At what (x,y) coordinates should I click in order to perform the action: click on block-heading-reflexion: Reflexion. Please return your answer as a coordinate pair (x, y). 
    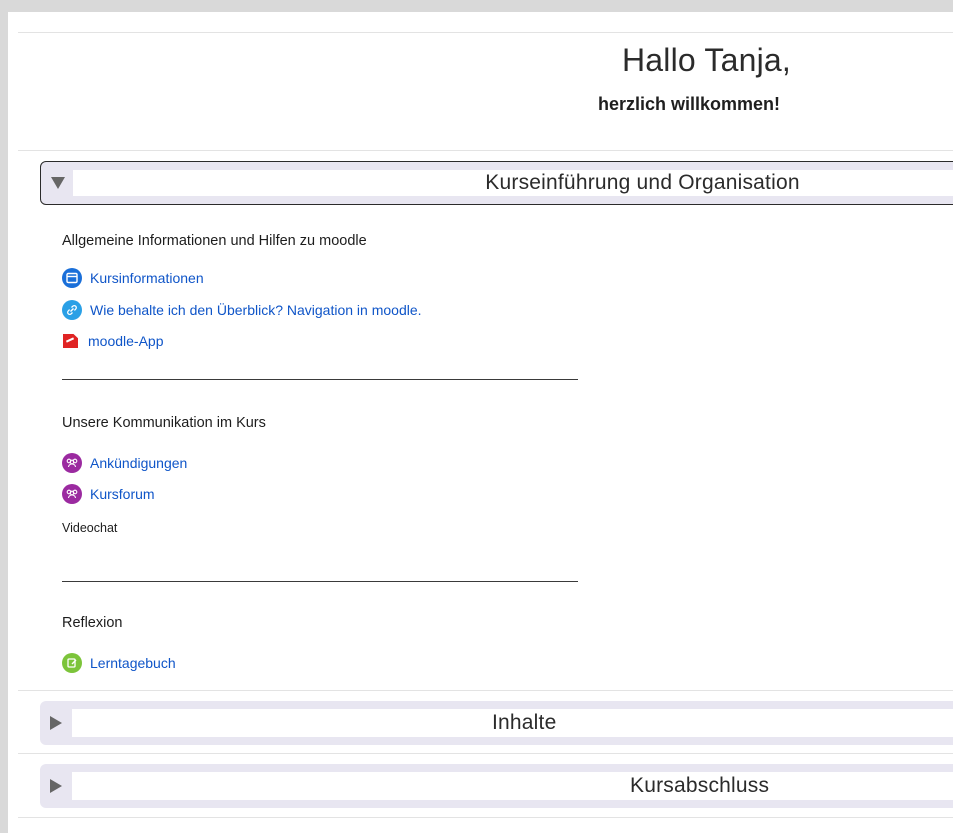
    Looking at the image, I should click on (92, 623).